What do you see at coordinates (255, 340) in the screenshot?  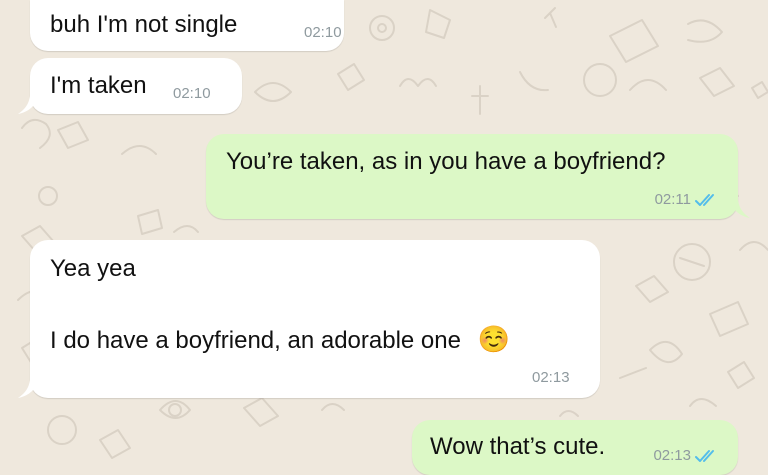 I see `message-line-text: I do have a boyfriend, an adorable one` at bounding box center [255, 340].